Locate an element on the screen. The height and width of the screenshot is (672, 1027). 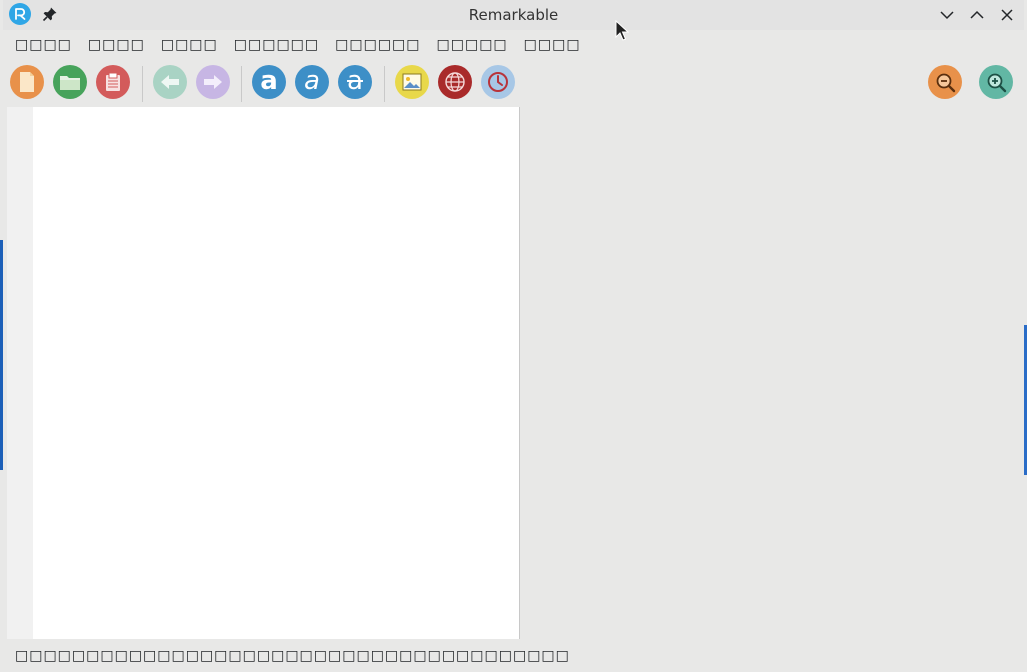
toolbar: a a a is located at coordinates (513, 82).